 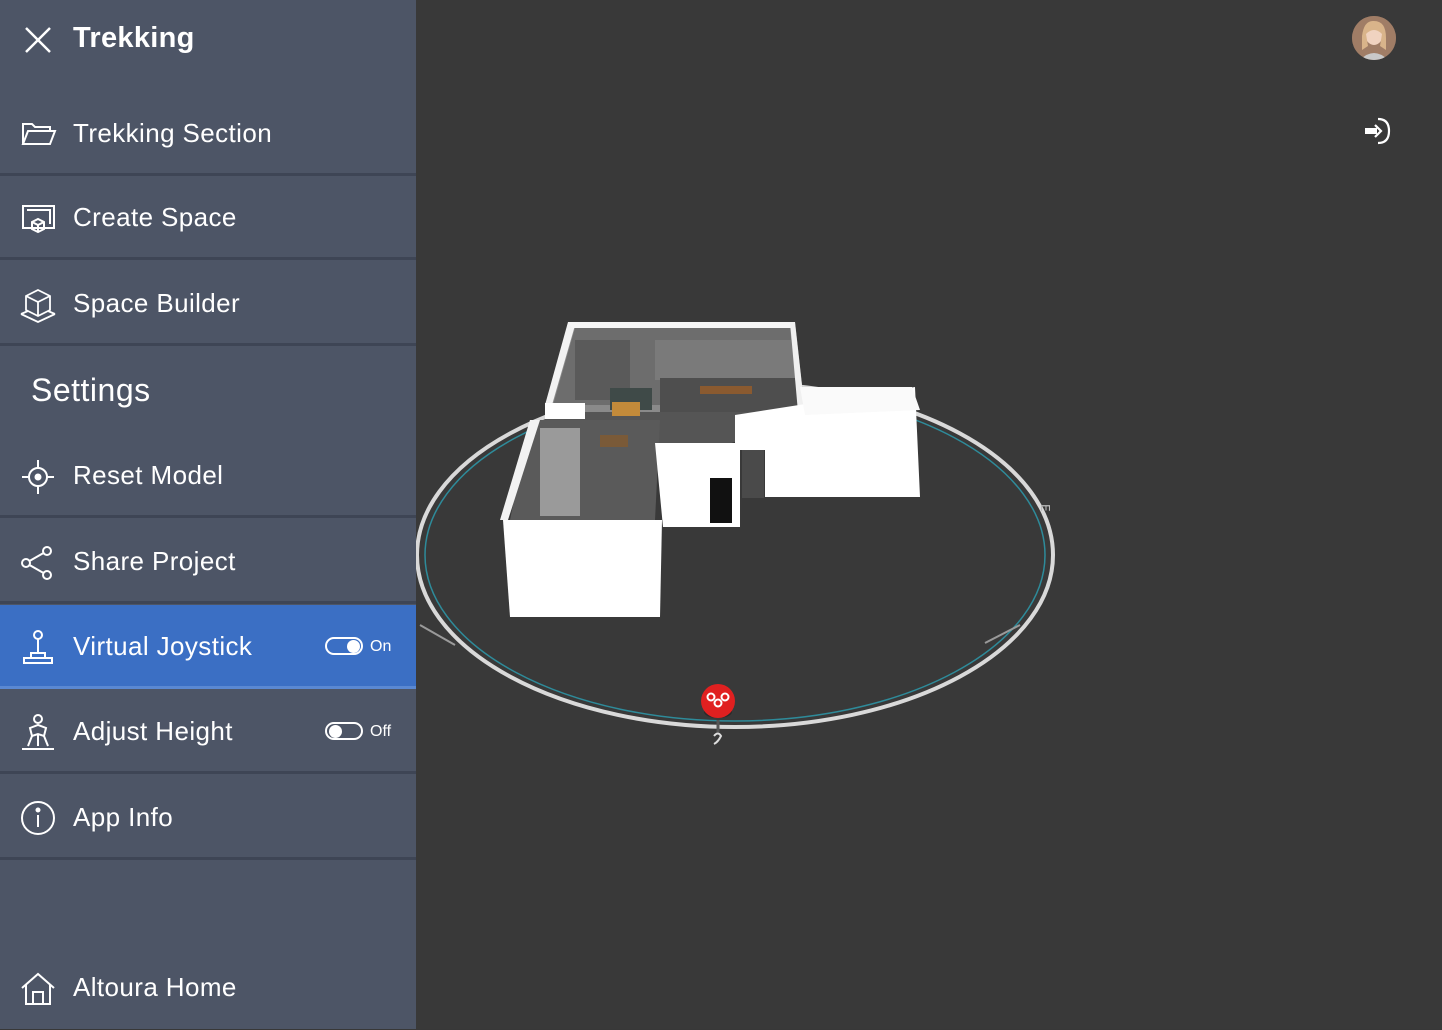 I want to click on menu-item-reset-model: Reset Model, so click(x=208, y=476).